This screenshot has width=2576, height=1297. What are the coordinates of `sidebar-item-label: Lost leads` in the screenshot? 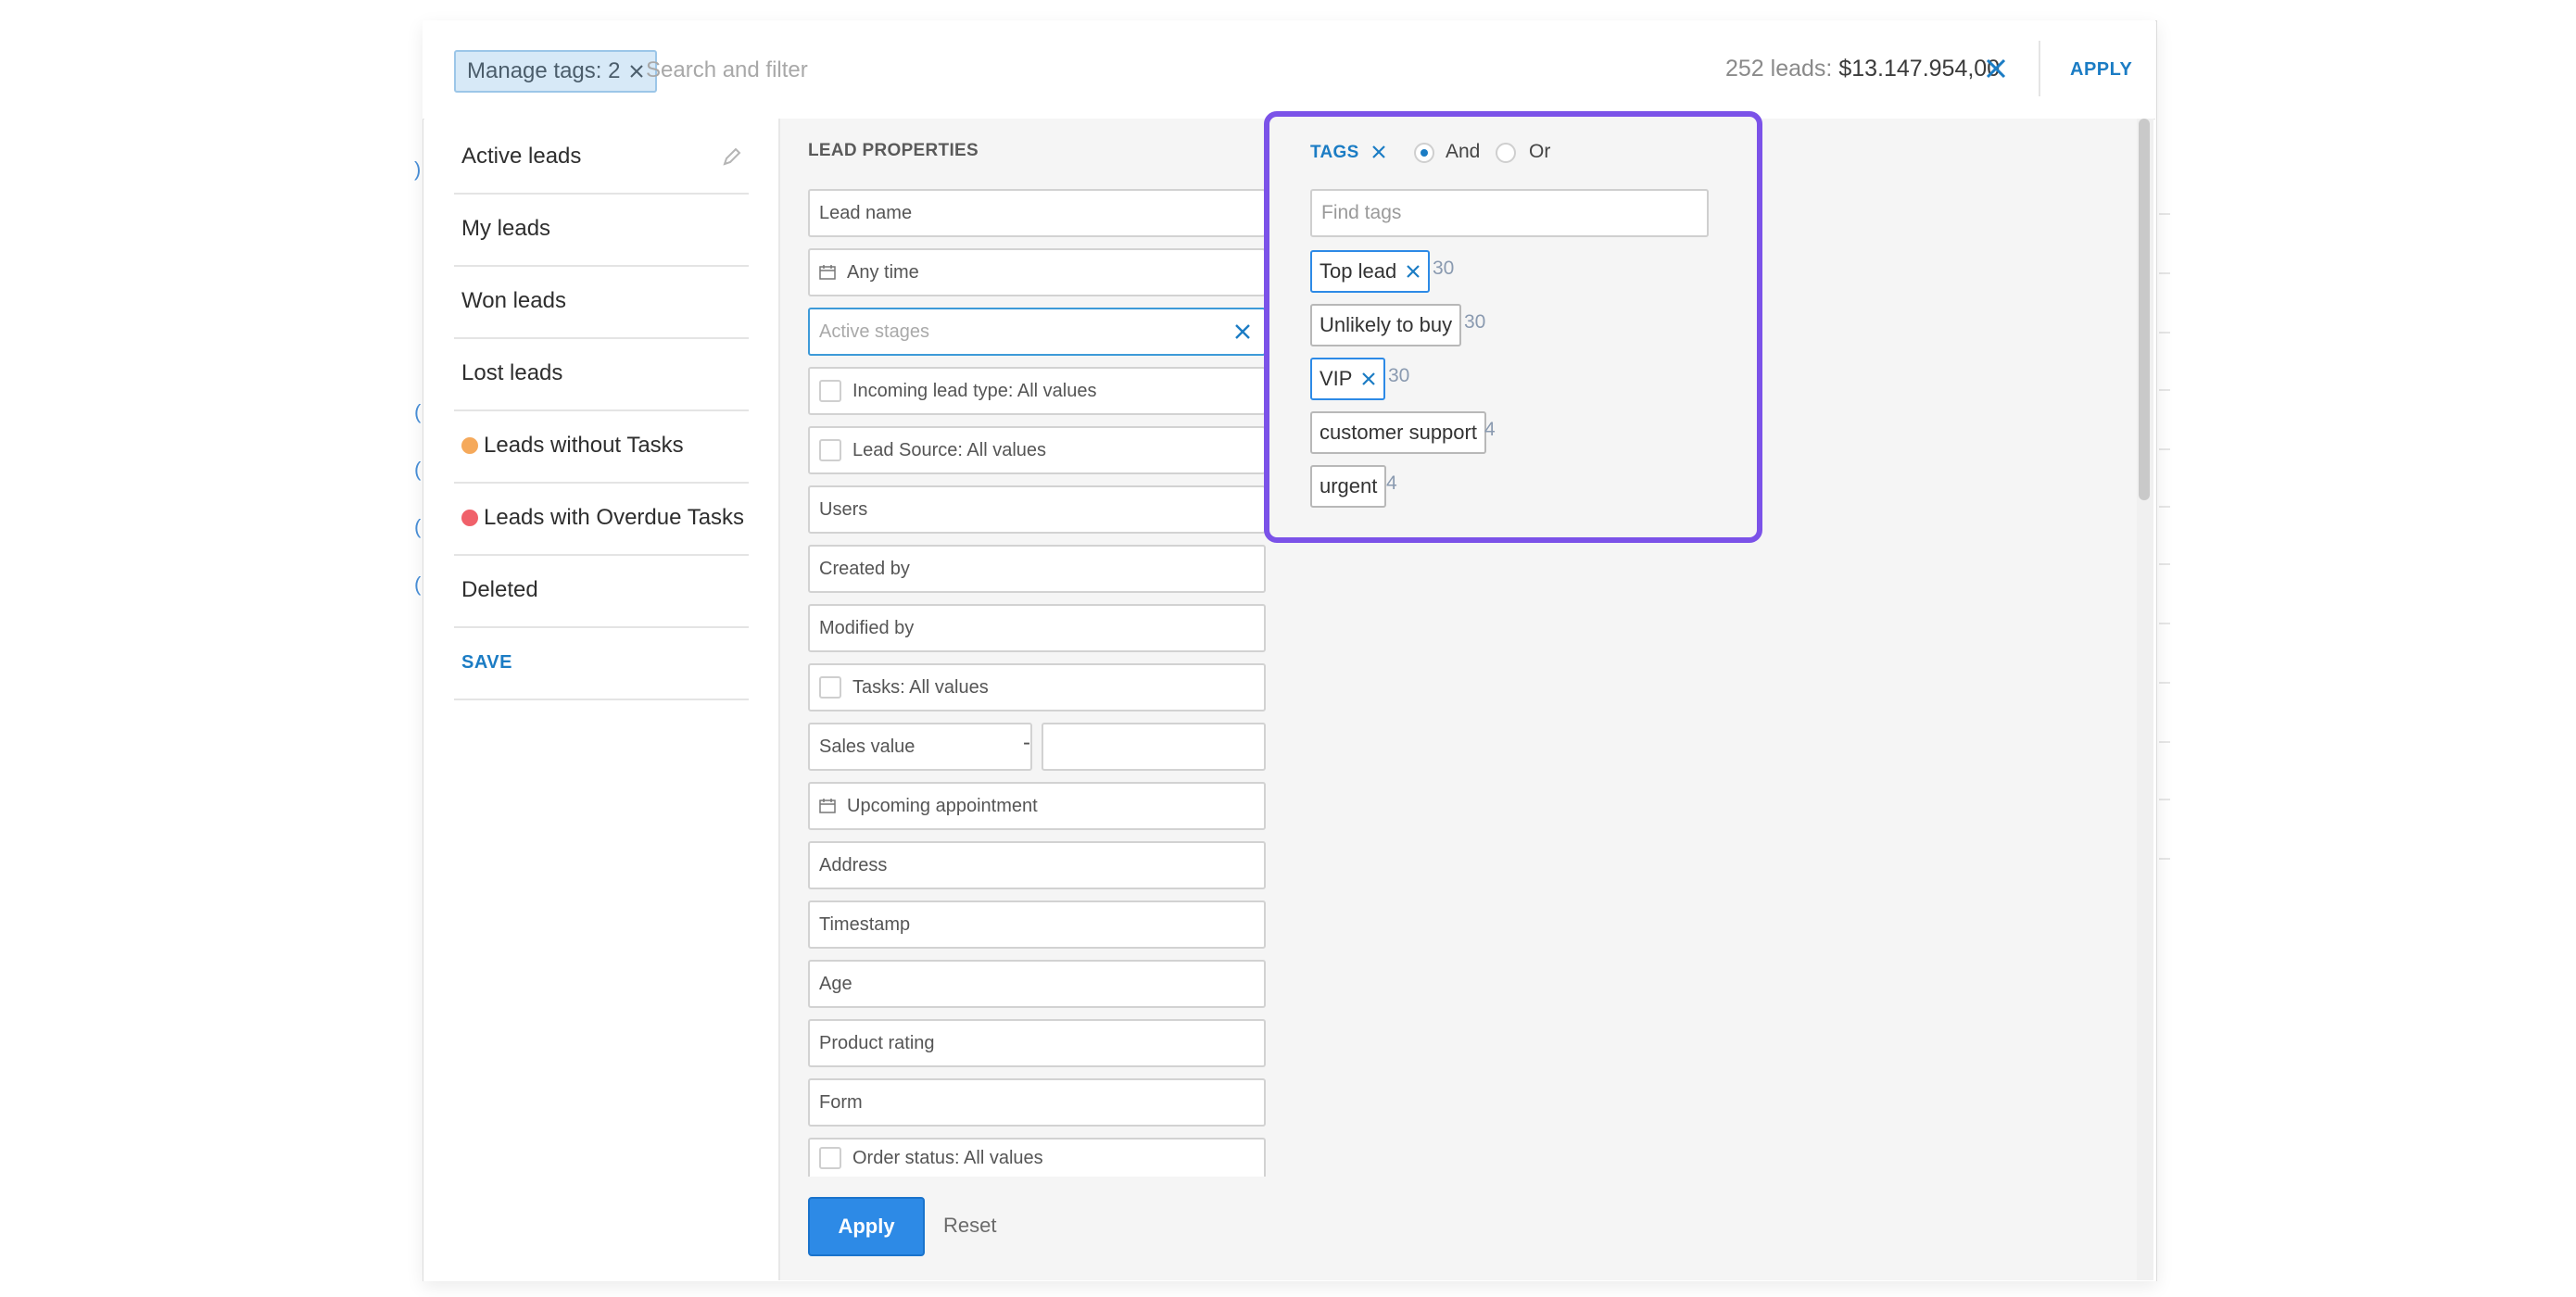 It's located at (512, 372).